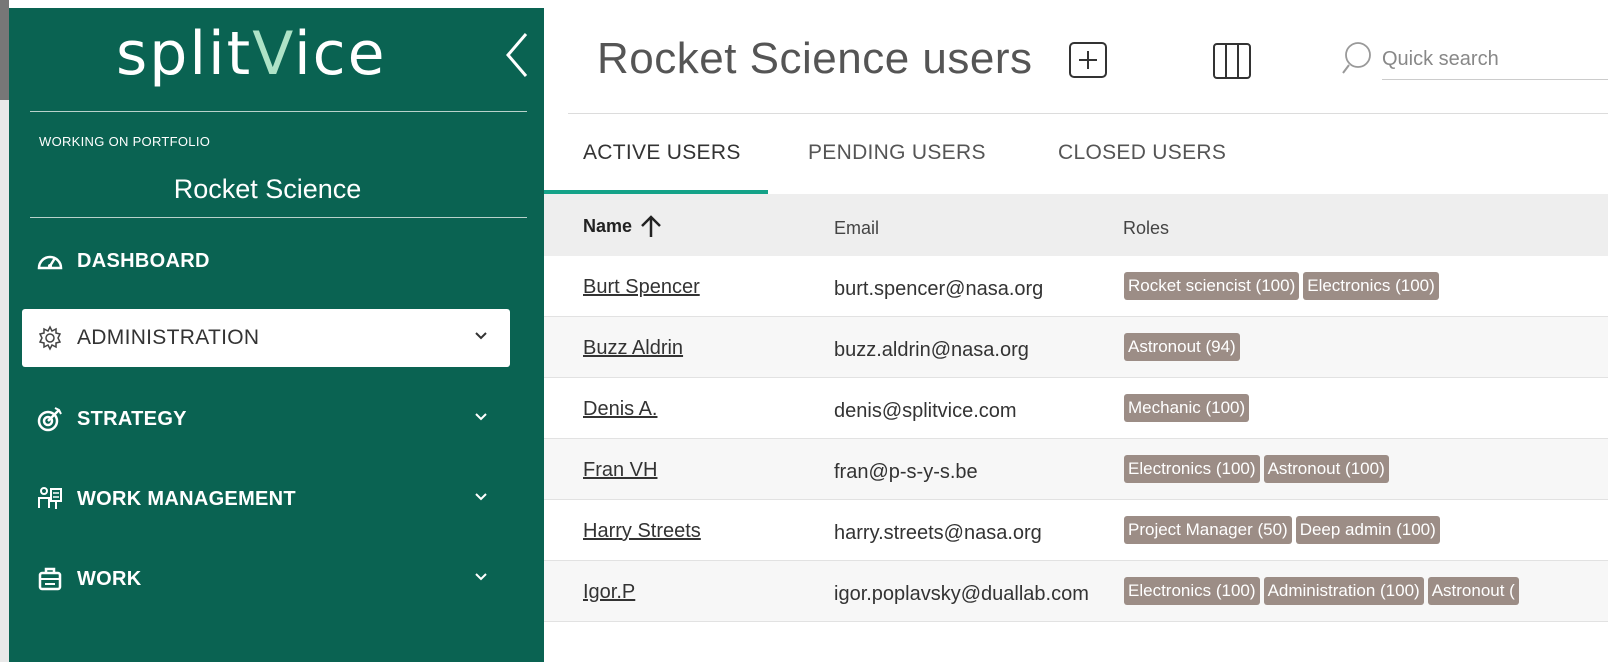 This screenshot has height=662, width=1608. Describe the element at coordinates (267, 189) in the screenshot. I see `portfolio-name: Rocket Science` at that location.